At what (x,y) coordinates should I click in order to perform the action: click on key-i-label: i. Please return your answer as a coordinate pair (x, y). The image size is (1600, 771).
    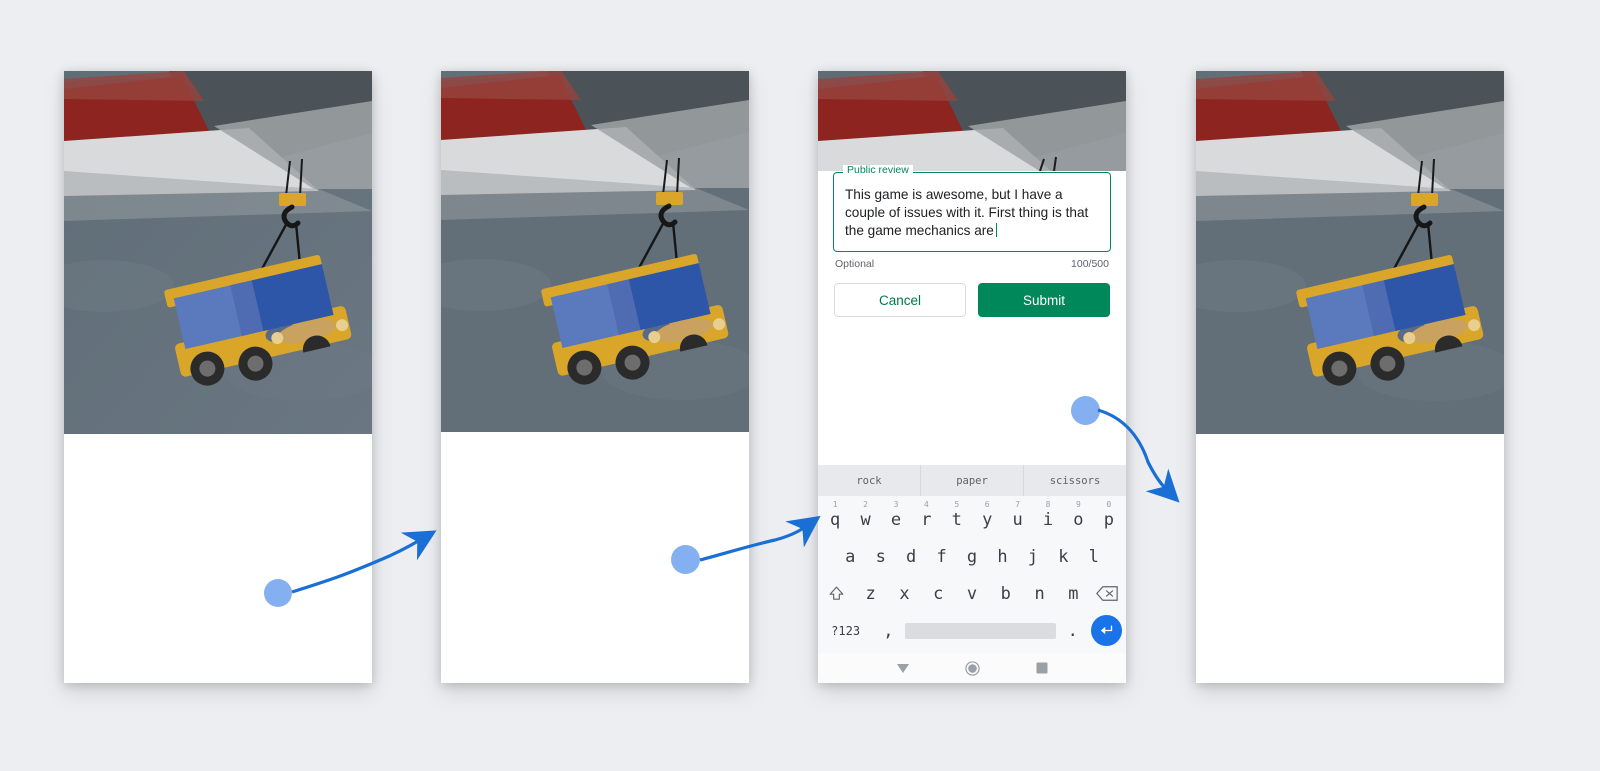
    Looking at the image, I should click on (1048, 519).